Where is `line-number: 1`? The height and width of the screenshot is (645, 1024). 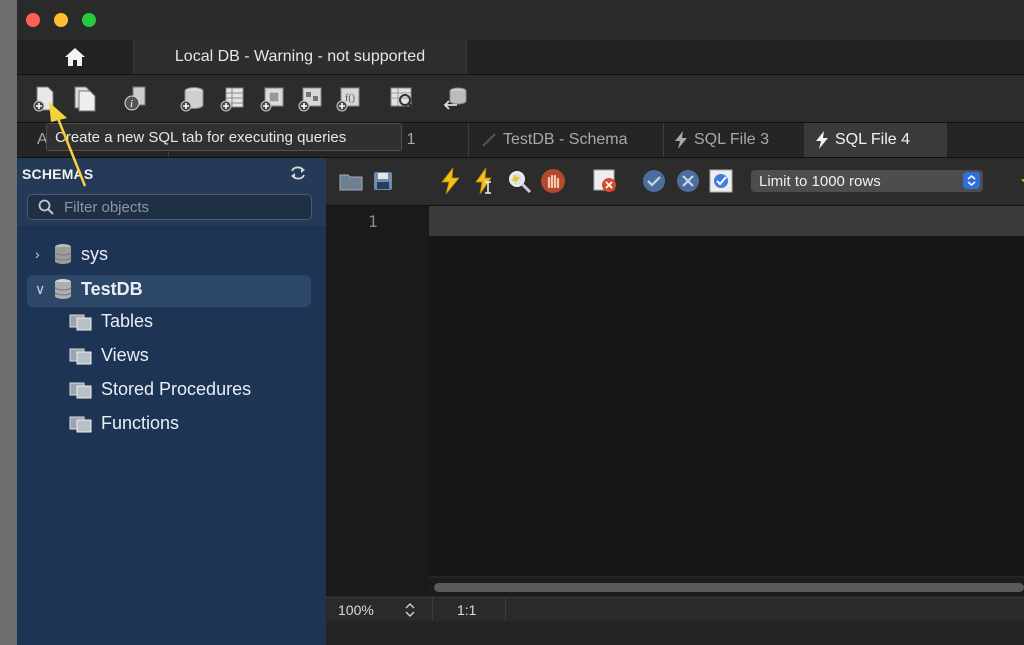
line-number: 1 is located at coordinates (373, 221).